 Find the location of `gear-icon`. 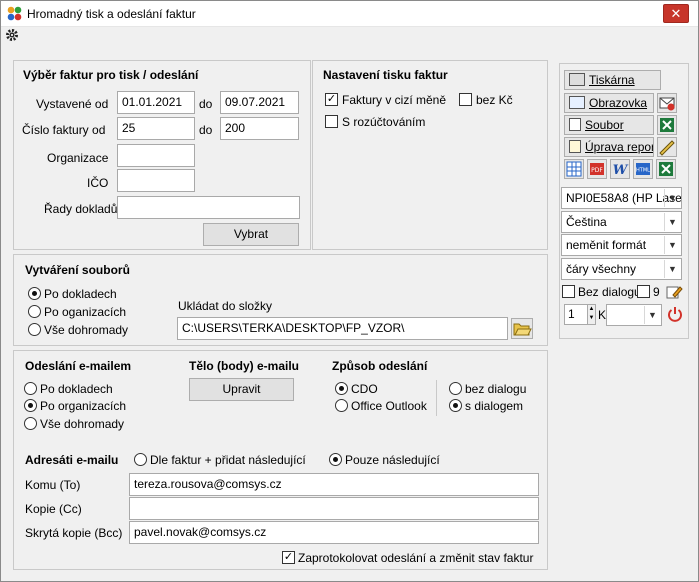

gear-icon is located at coordinates (12, 35).